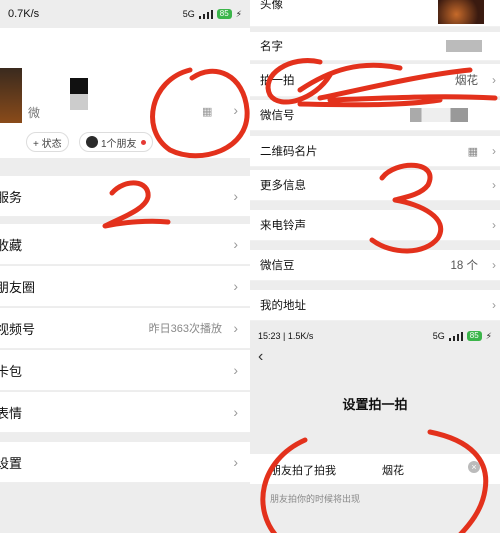  Describe the element at coordinates (47, 142) in the screenshot. I see `add-status-button: + 状态` at that location.